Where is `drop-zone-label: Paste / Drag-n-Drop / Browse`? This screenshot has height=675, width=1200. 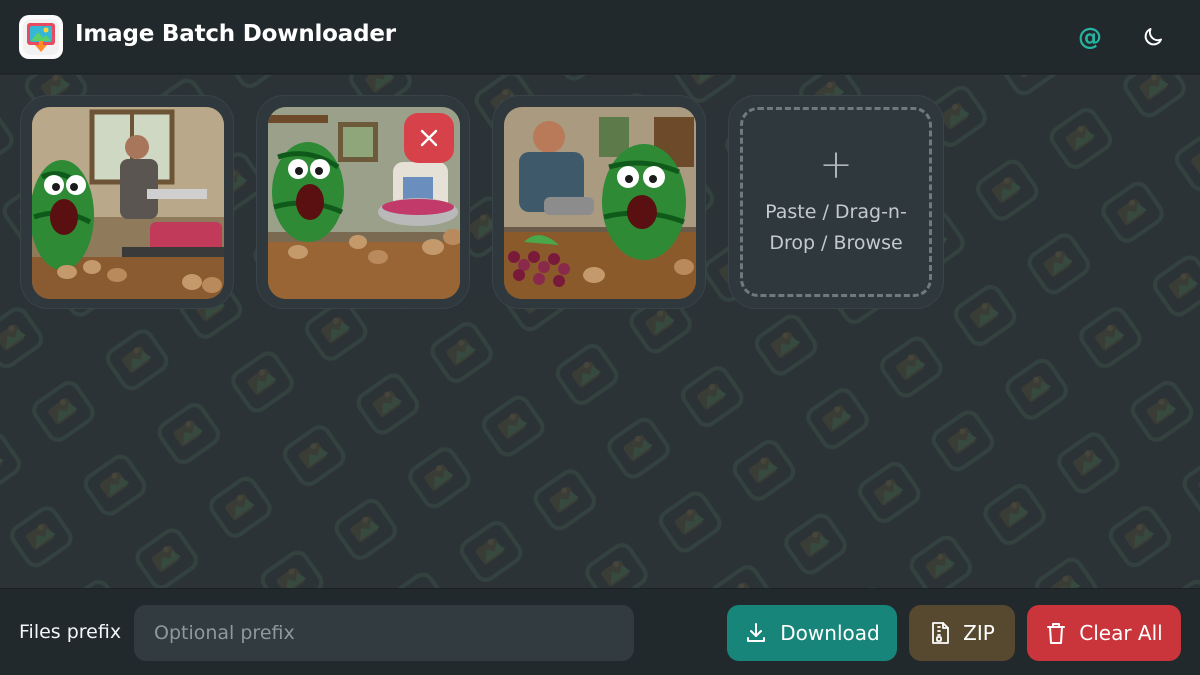 drop-zone-label: Paste / Drag-n-Drop / Browse is located at coordinates (836, 227).